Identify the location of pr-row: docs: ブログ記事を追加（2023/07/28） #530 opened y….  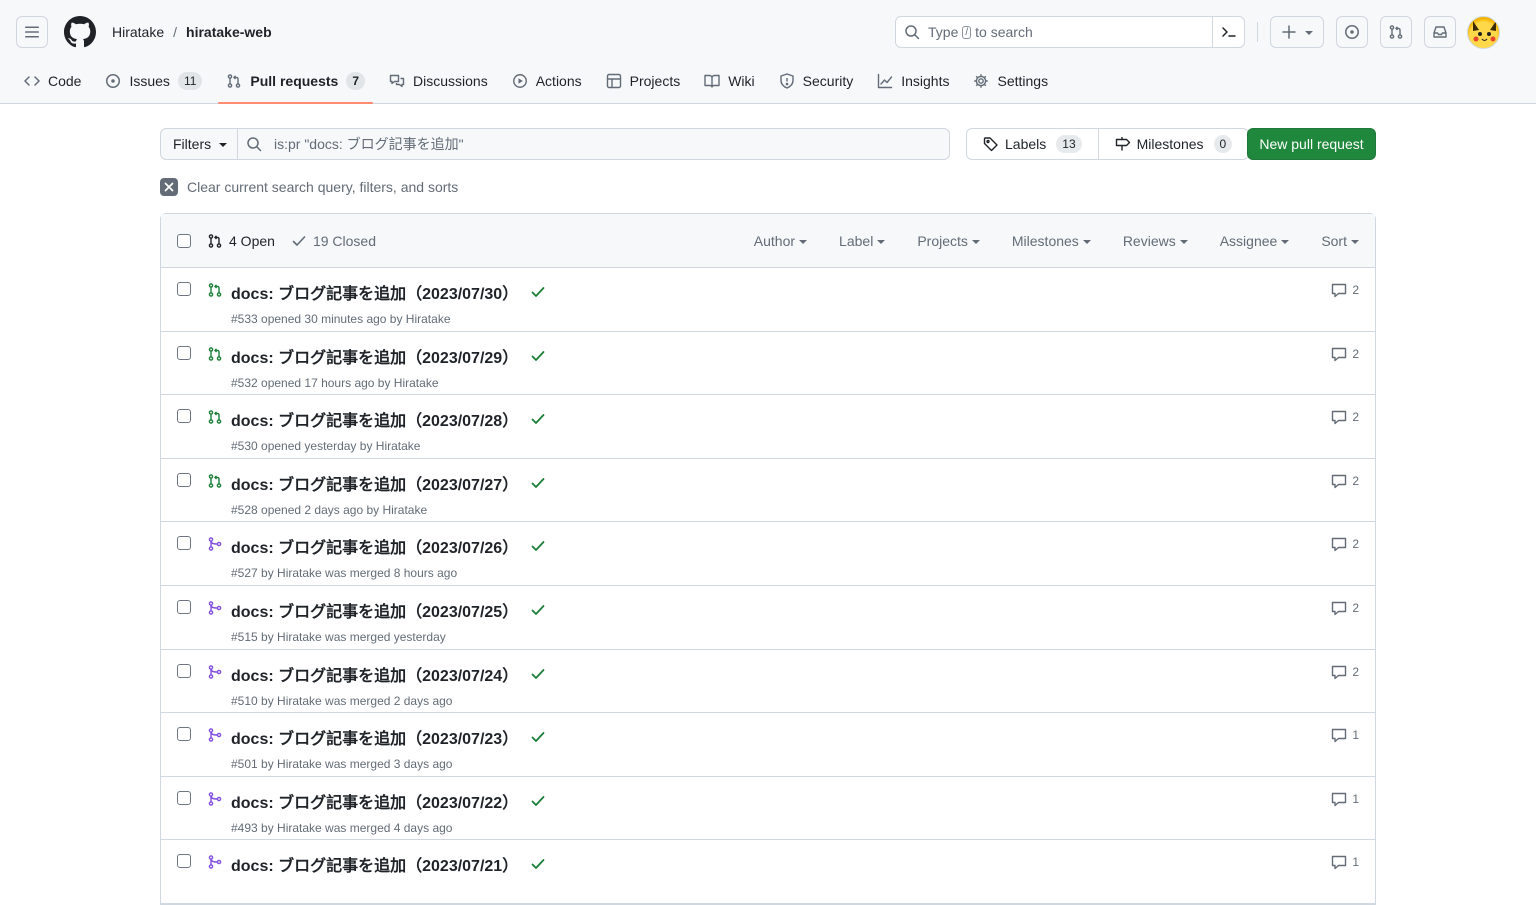
(768, 427).